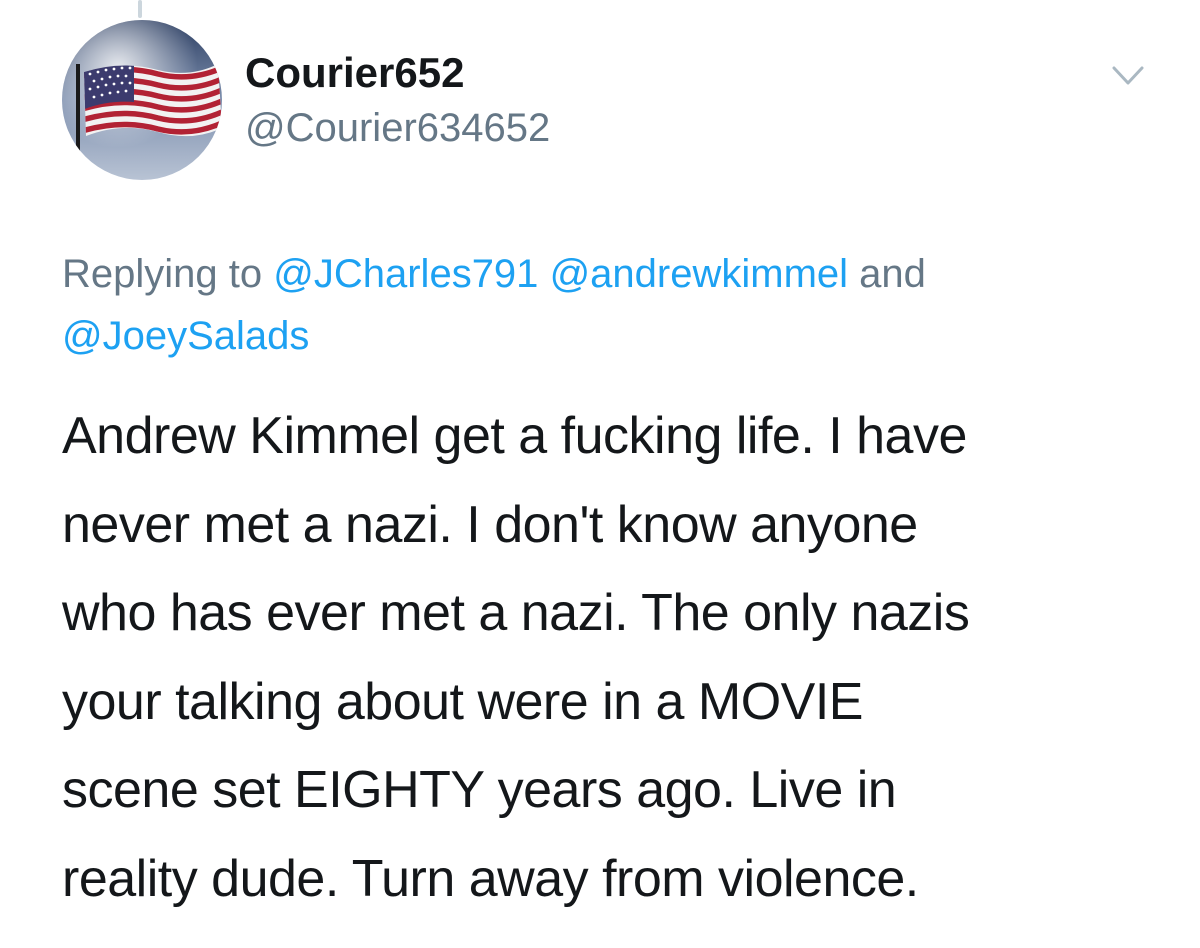 This screenshot has height=948, width=1200. Describe the element at coordinates (479, 790) in the screenshot. I see `tweet-text-line: scene set EIGHTY years ago. Live in` at that location.